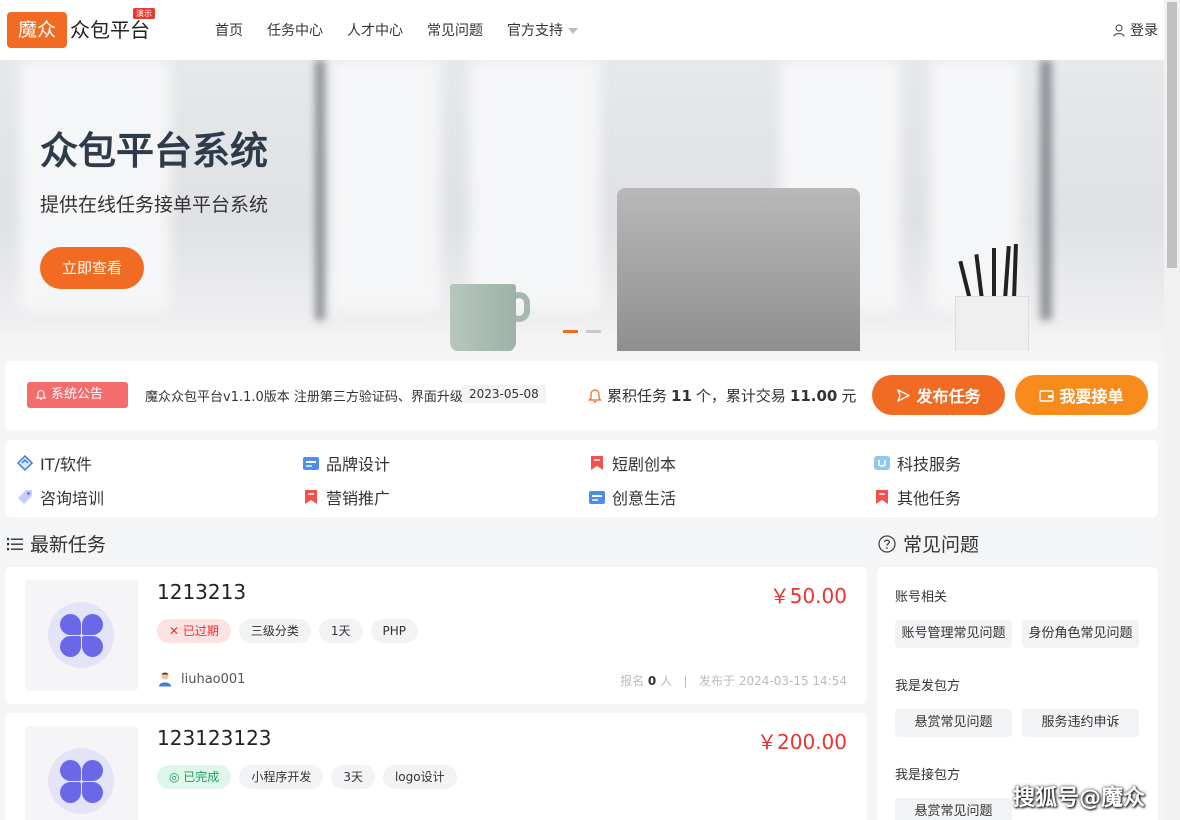  What do you see at coordinates (808, 596) in the screenshot?
I see `task-price: ￥50.00` at bounding box center [808, 596].